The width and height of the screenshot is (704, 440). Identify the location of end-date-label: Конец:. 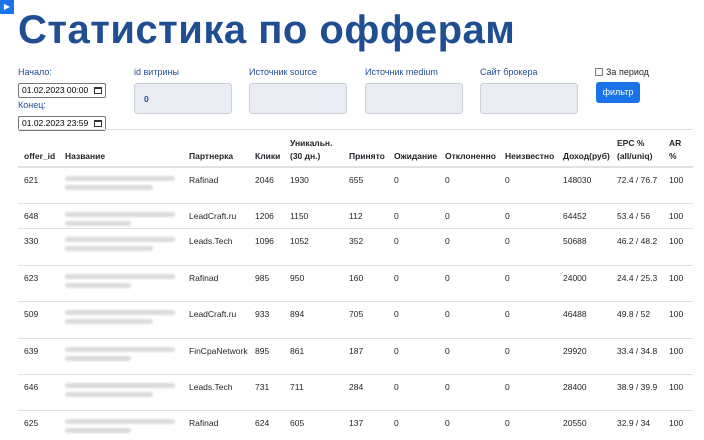
(32, 105).